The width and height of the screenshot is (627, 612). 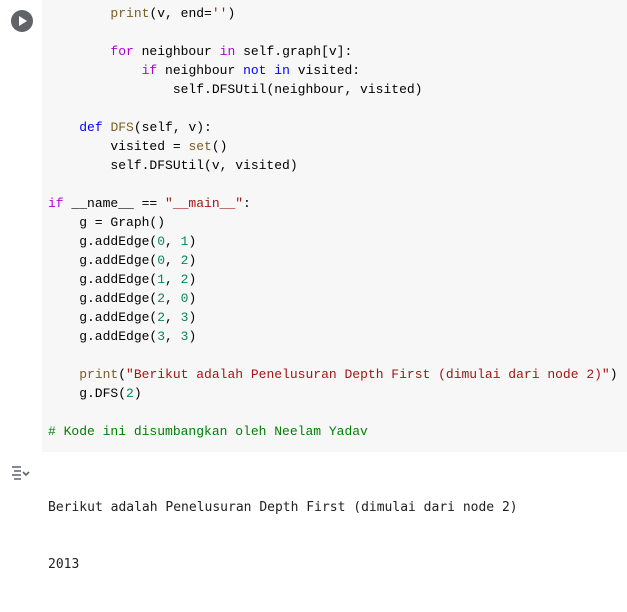 I want to click on code-line: g.addEdge(3, 3), so click(x=333, y=336).